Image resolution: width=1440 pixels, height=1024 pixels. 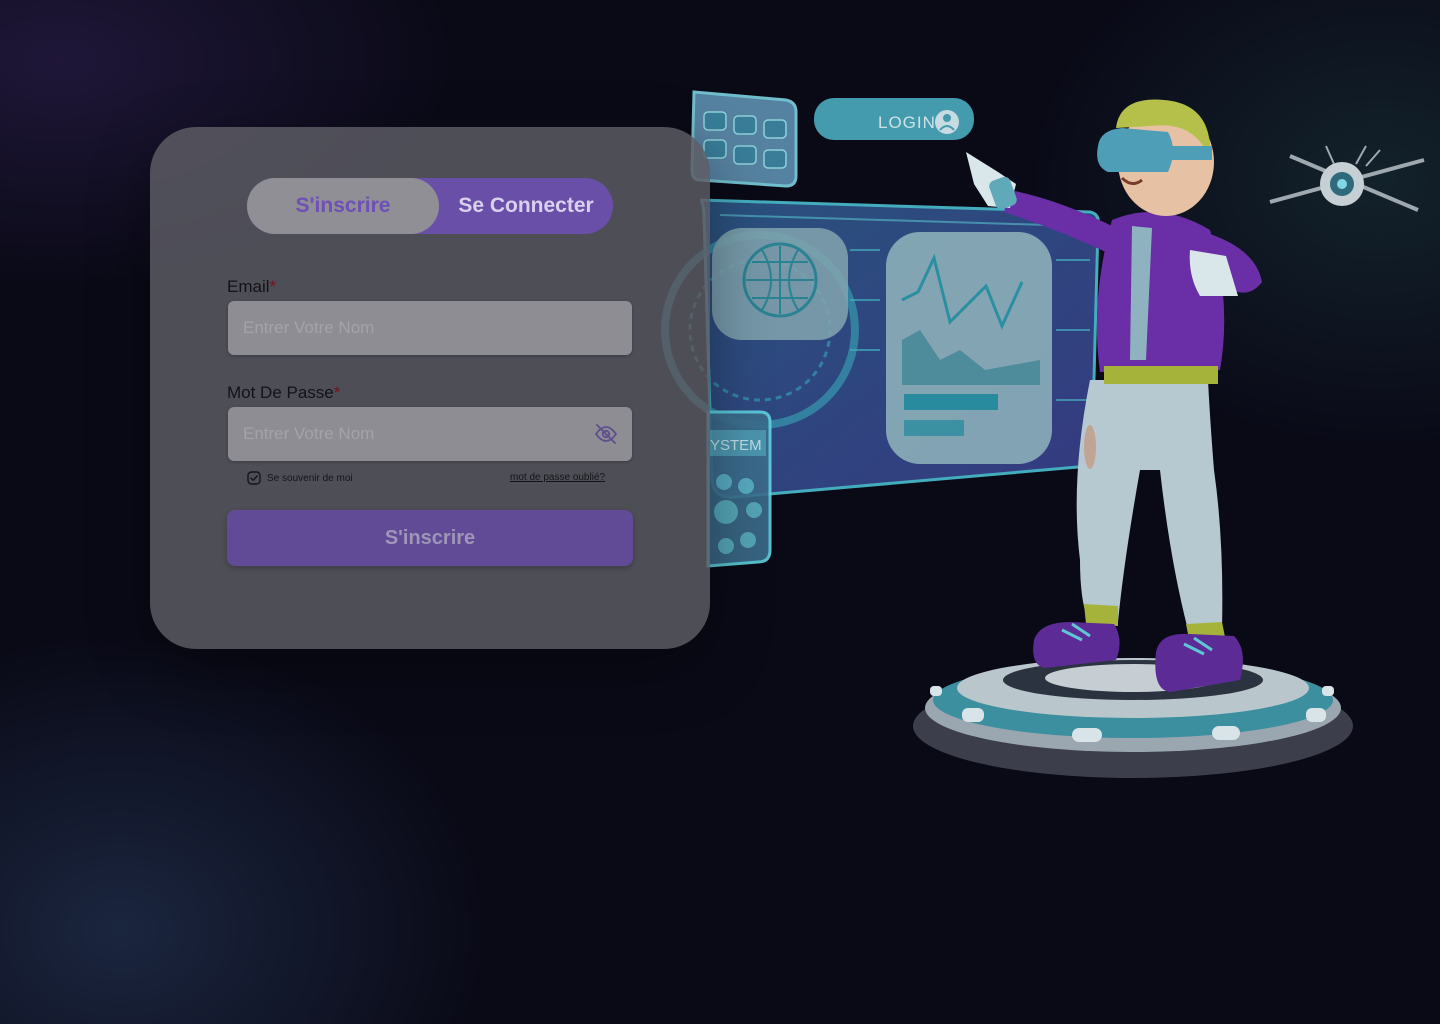 I want to click on remember-me: Se souvenir de moi, so click(x=300, y=478).